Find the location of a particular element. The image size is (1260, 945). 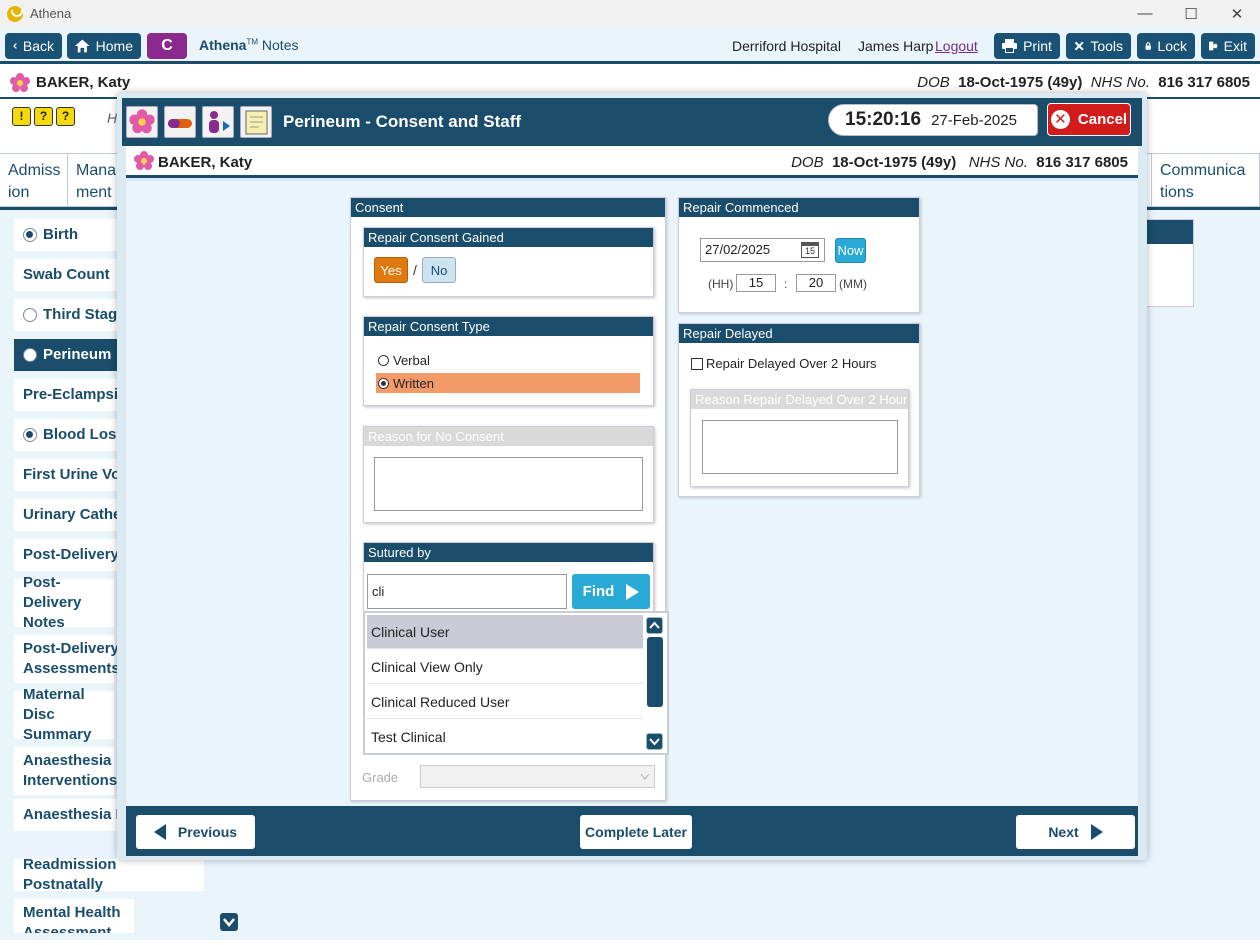

tools-button: Tools is located at coordinates (1098, 46).